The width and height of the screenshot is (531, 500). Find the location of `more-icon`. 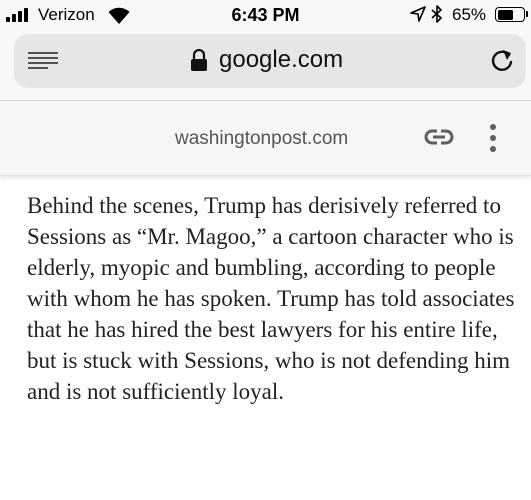

more-icon is located at coordinates (493, 138).